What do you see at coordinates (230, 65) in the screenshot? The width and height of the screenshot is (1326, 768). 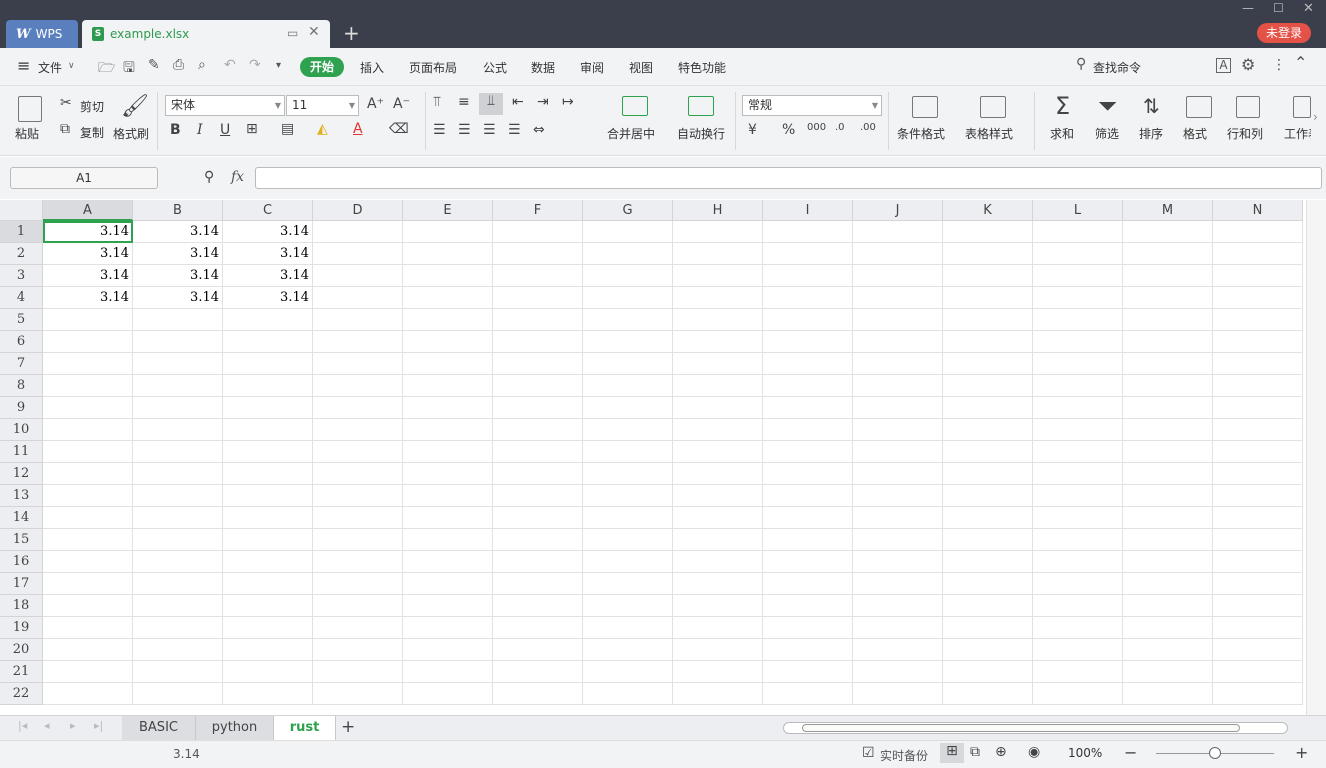 I see `undo-icon: ↶` at bounding box center [230, 65].